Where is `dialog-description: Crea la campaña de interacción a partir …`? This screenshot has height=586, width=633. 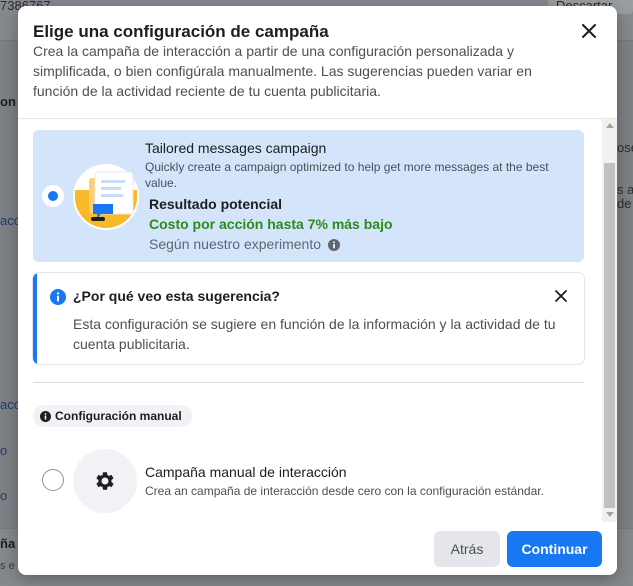 dialog-description: Crea la campaña de interacción a partir … is located at coordinates (282, 71).